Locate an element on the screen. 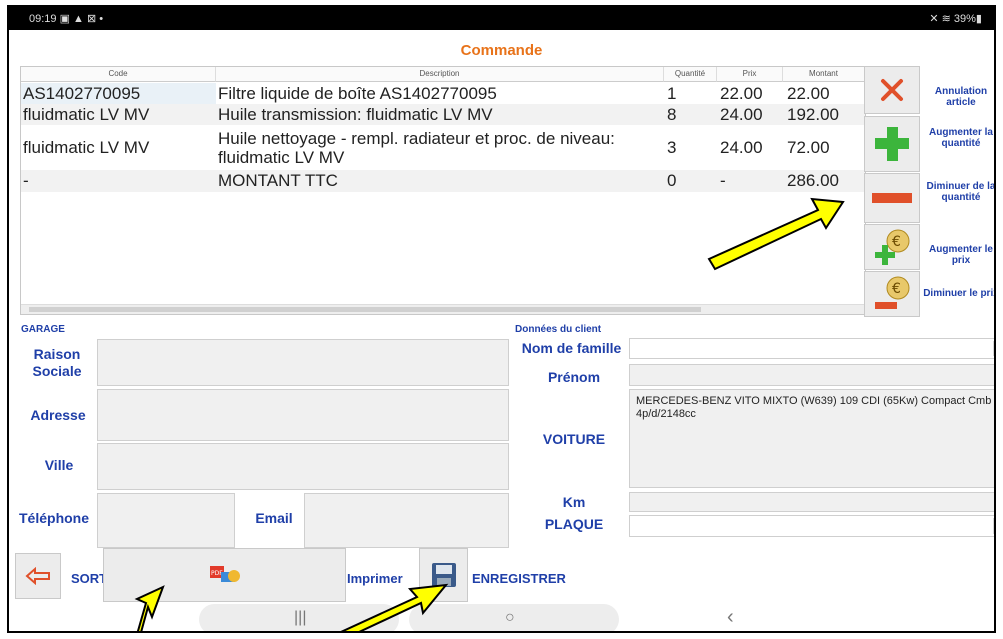  save-button is located at coordinates (443, 575).